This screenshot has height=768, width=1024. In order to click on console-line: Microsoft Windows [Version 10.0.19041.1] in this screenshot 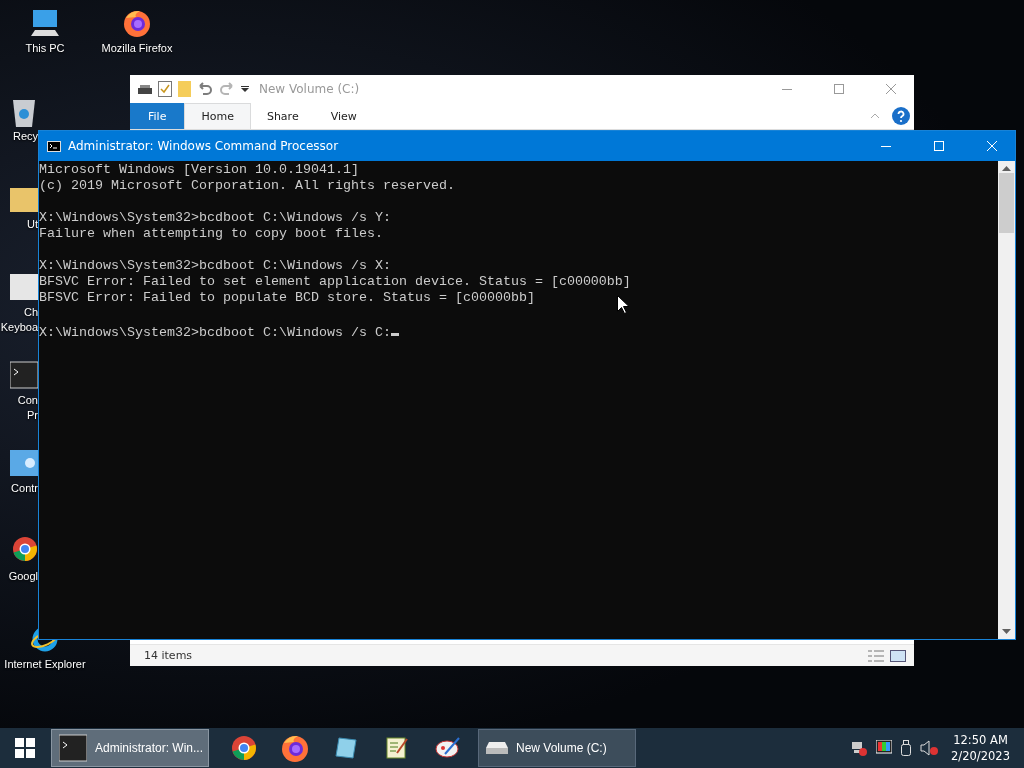, I will do `click(199, 170)`.